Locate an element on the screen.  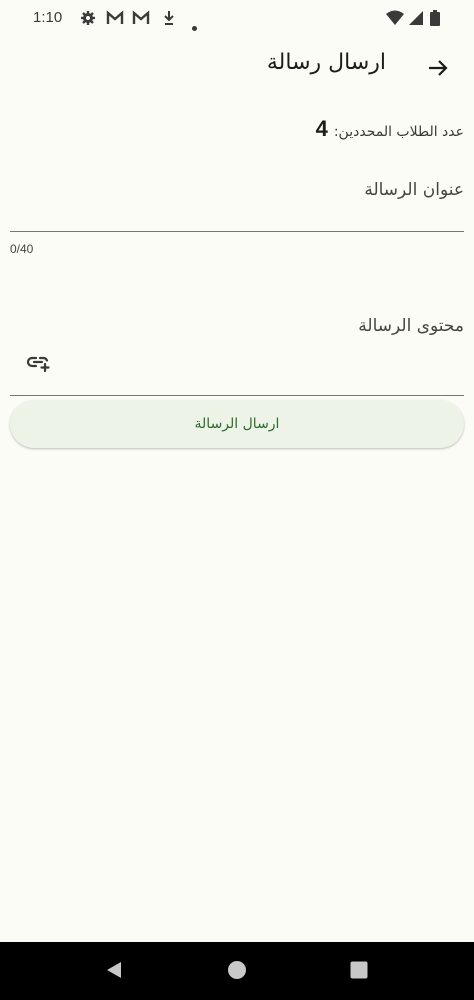
gear-icon is located at coordinates (88, 20).